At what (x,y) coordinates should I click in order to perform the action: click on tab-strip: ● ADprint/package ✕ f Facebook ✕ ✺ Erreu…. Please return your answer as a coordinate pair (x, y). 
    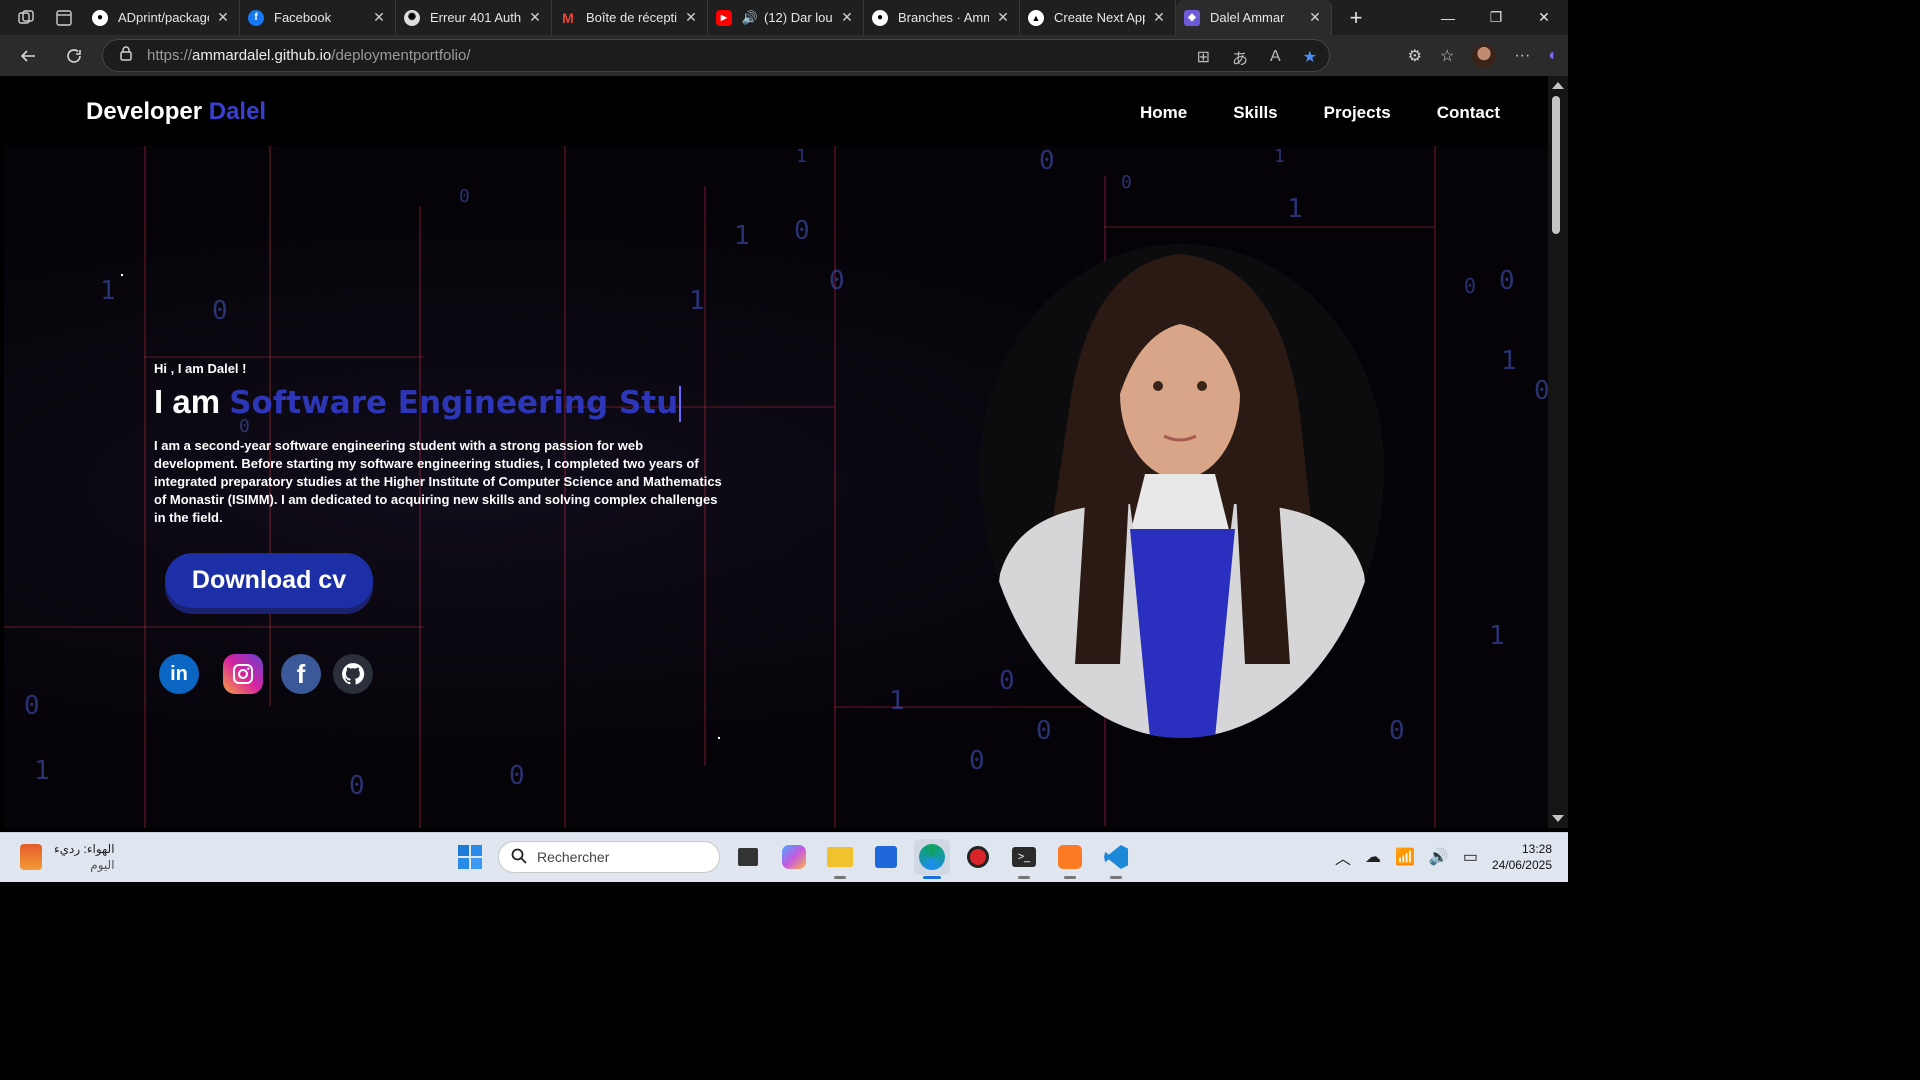
    Looking at the image, I should click on (784, 17).